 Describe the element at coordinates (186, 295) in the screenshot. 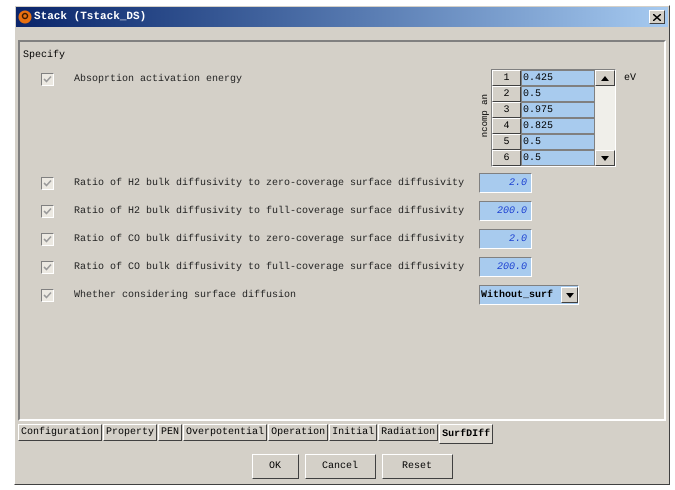

I see `parameter-label: Whether considering surface diffusion` at that location.